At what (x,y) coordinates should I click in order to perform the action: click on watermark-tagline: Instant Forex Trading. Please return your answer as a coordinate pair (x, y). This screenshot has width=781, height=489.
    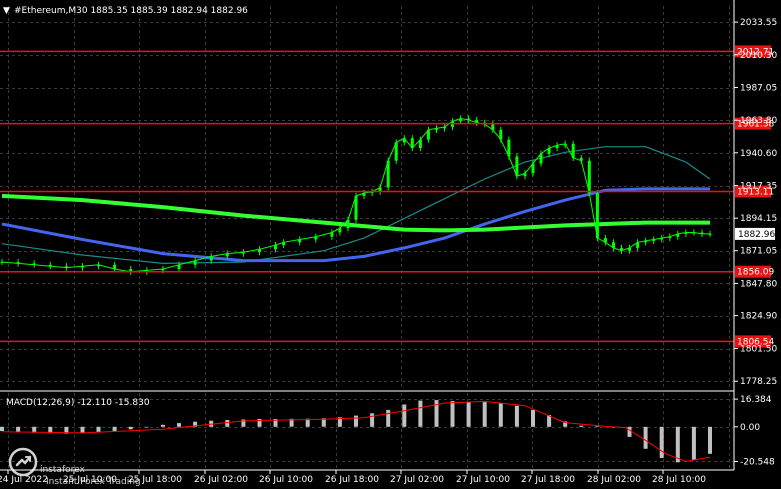
    Looking at the image, I should click on (93, 482).